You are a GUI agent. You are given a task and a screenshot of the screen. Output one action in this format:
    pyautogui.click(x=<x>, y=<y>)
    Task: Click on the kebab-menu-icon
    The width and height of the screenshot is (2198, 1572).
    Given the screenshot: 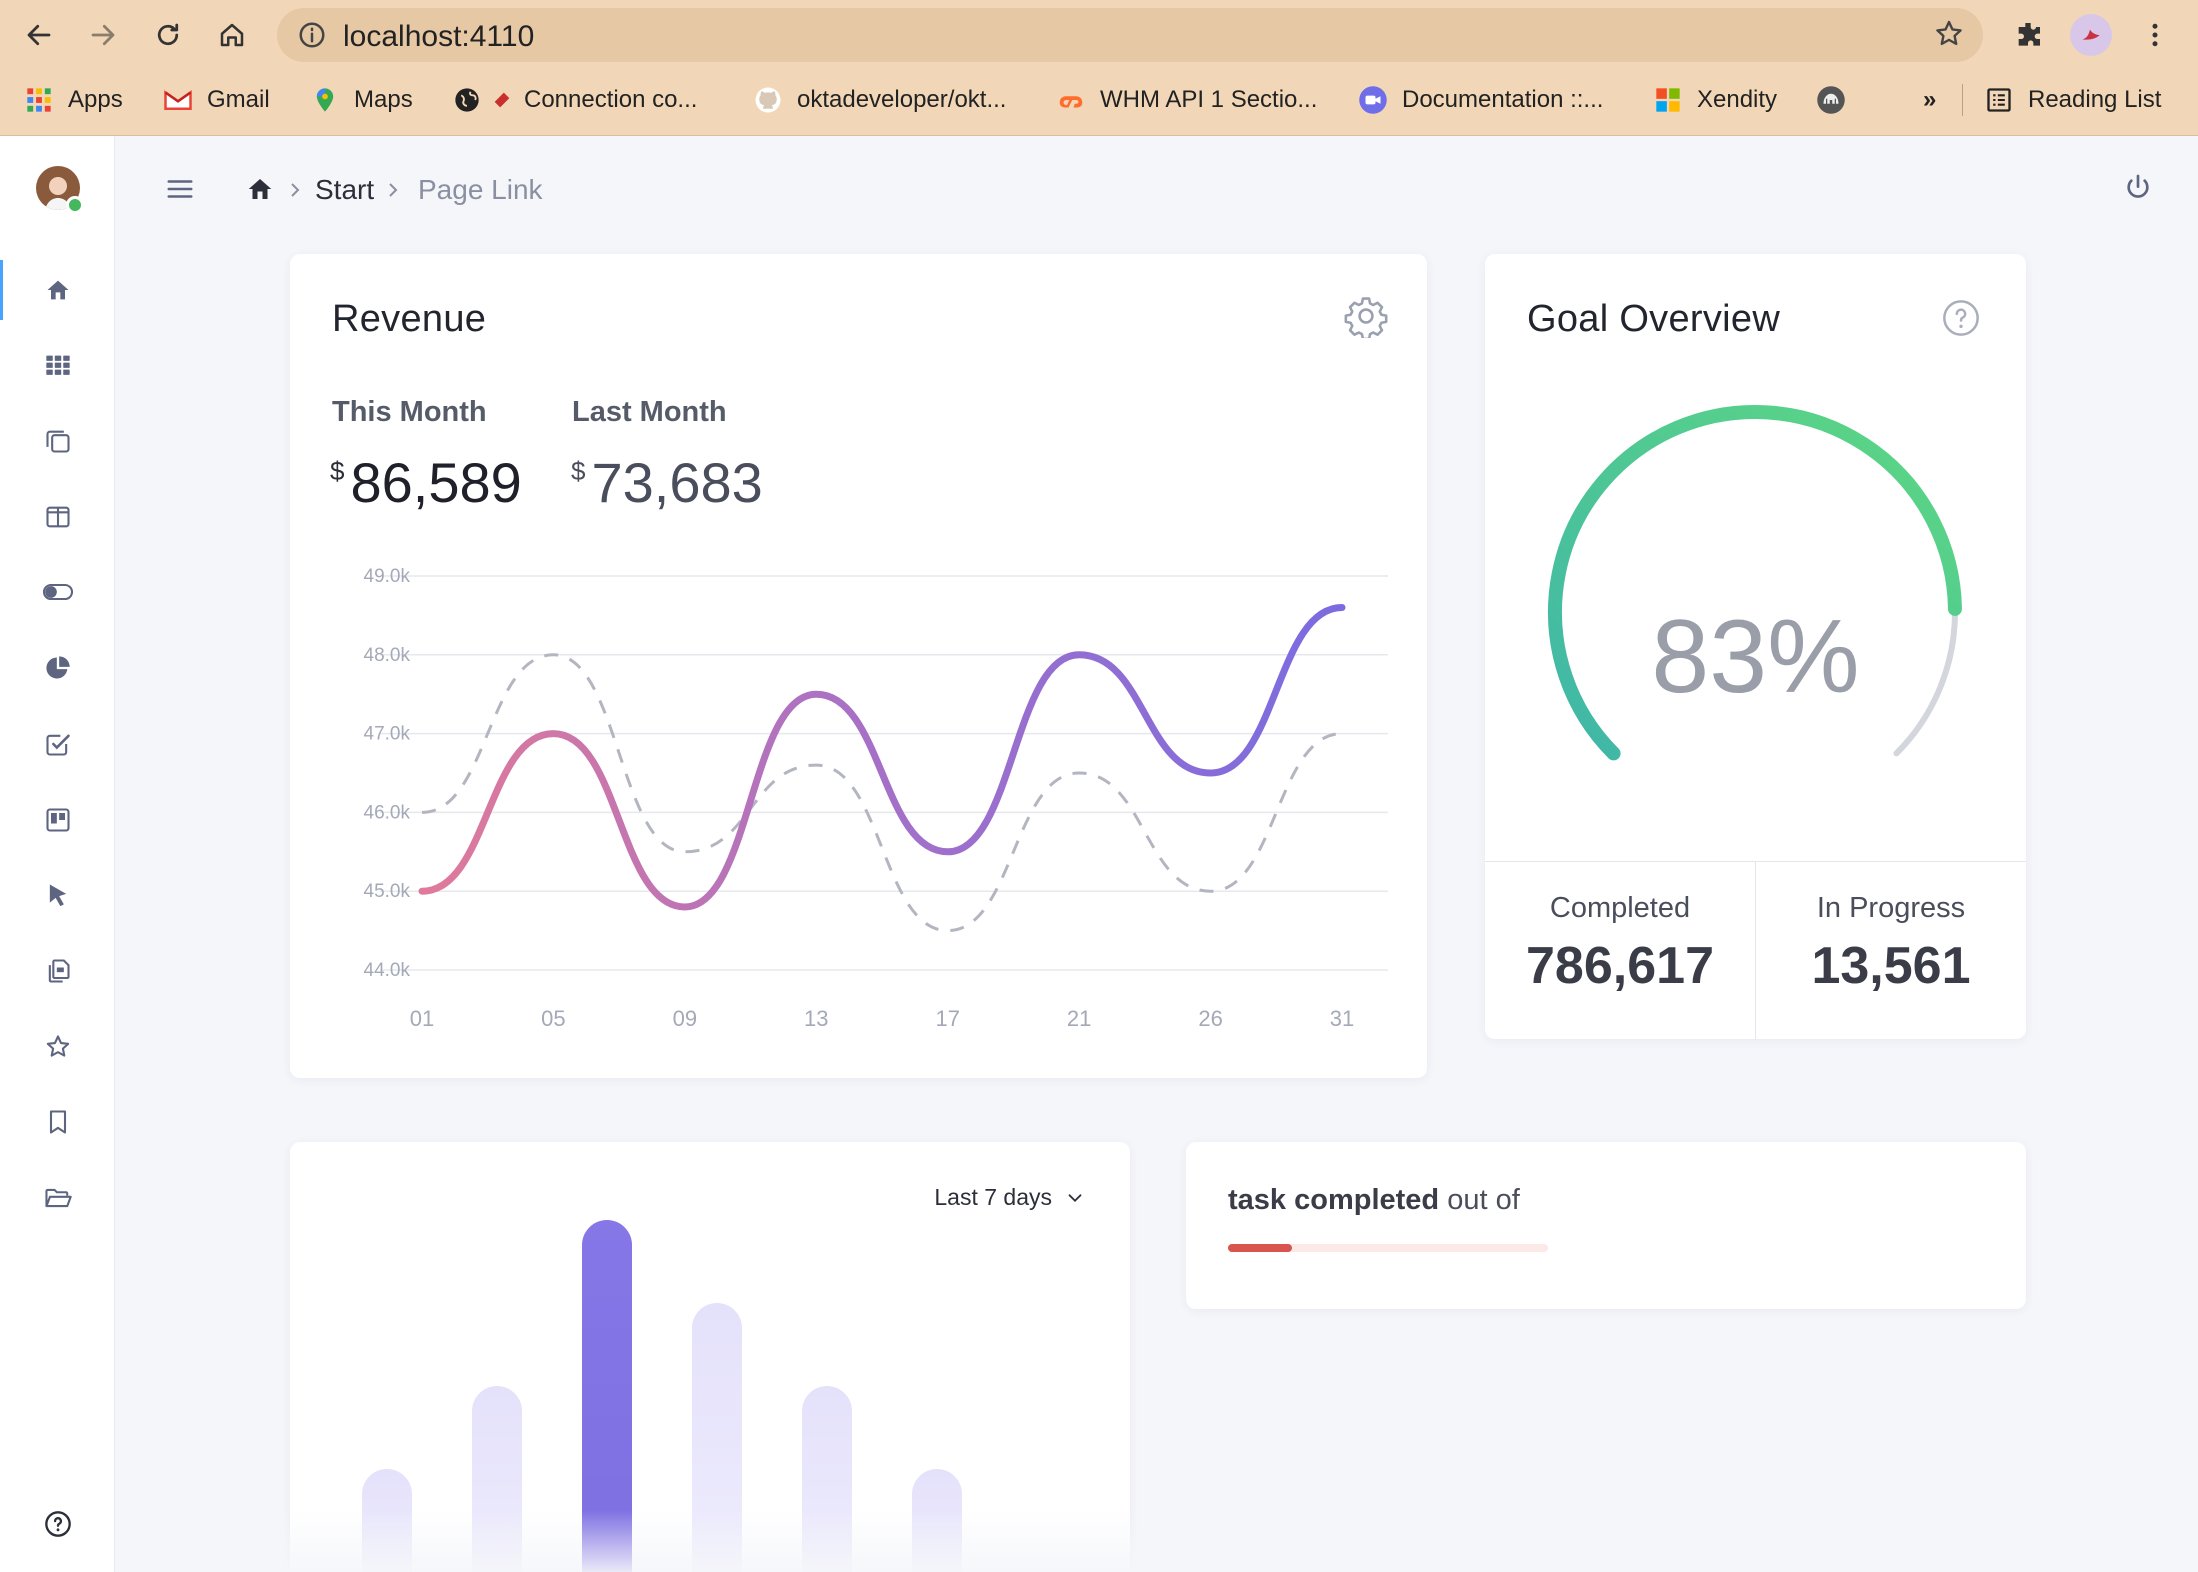 What is the action you would take?
    pyautogui.click(x=2155, y=35)
    